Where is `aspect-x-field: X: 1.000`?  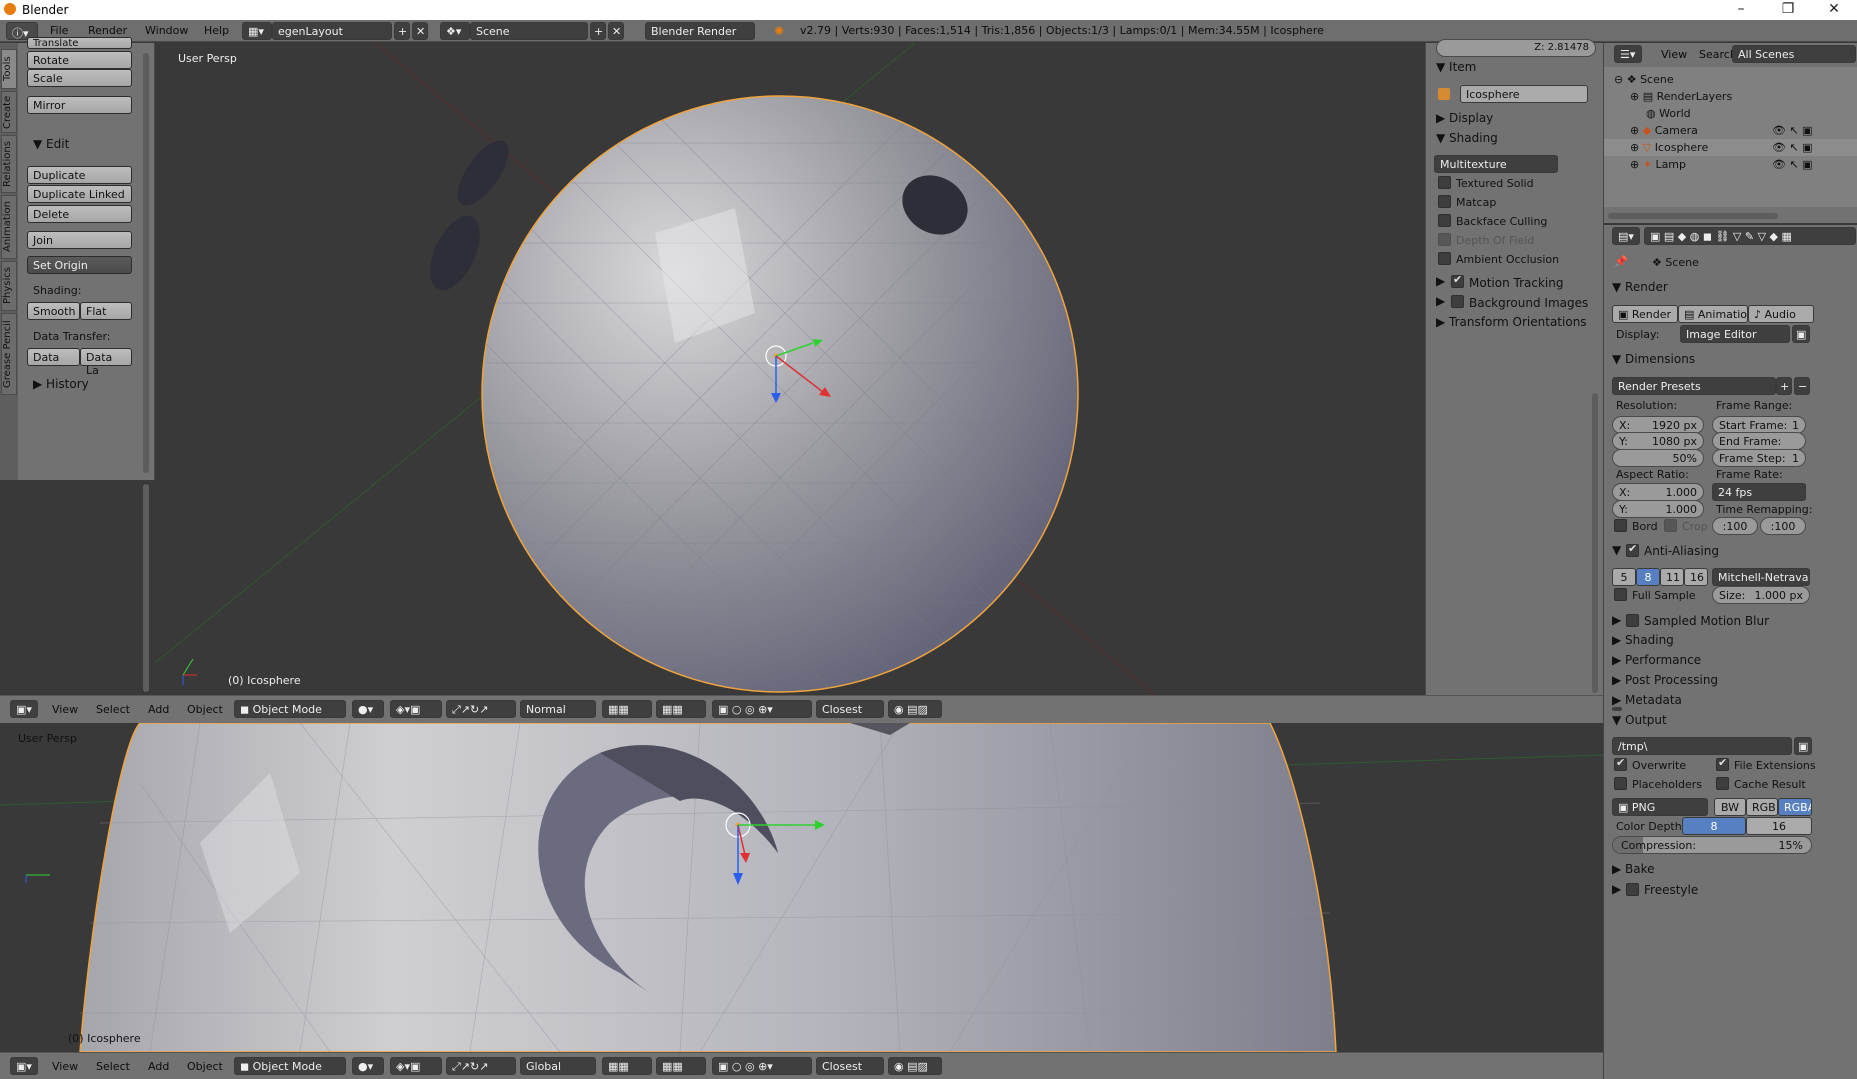 aspect-x-field: X: 1.000 is located at coordinates (1658, 492).